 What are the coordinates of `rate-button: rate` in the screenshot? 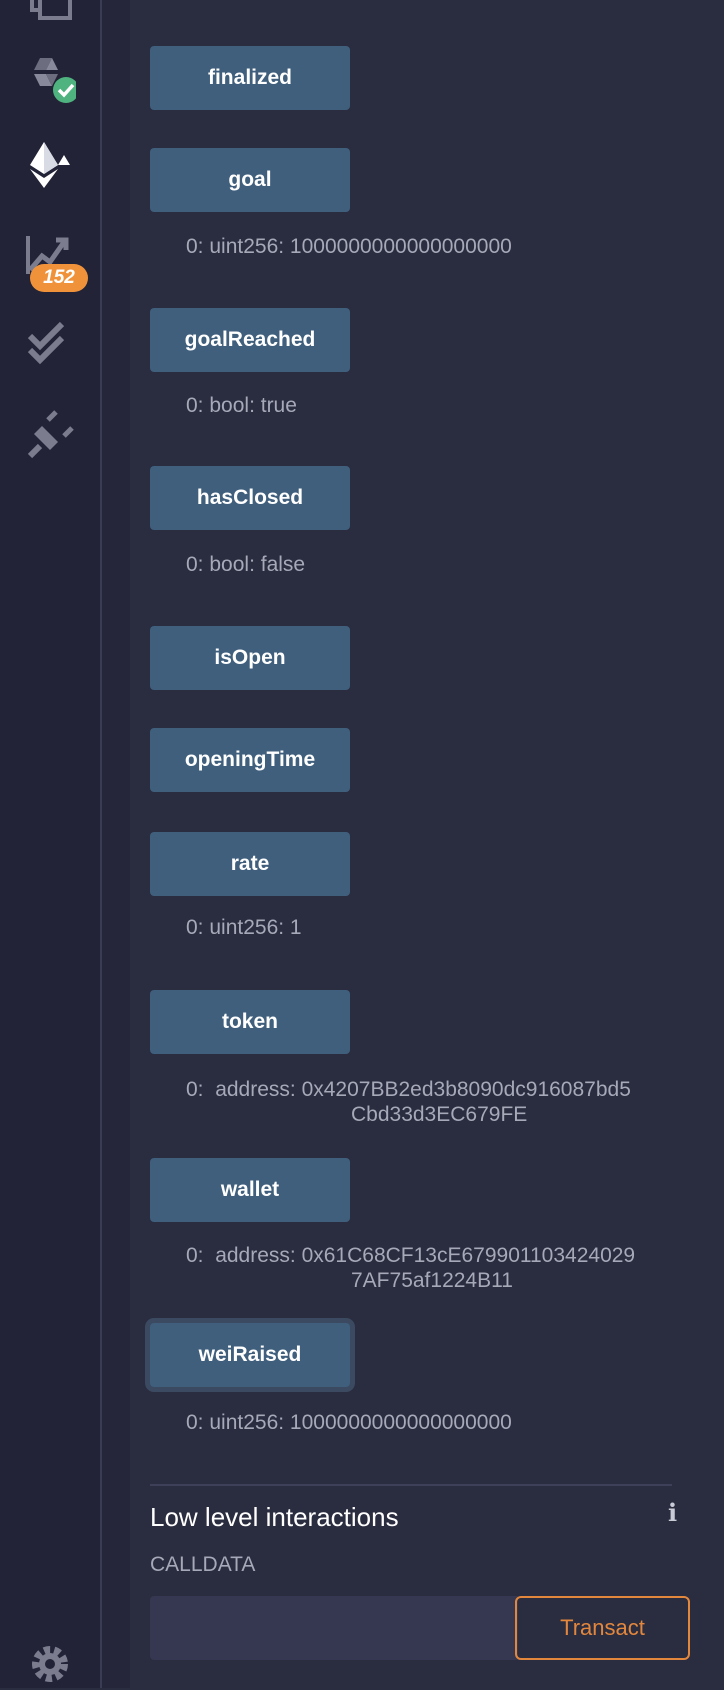 It's located at (250, 864).